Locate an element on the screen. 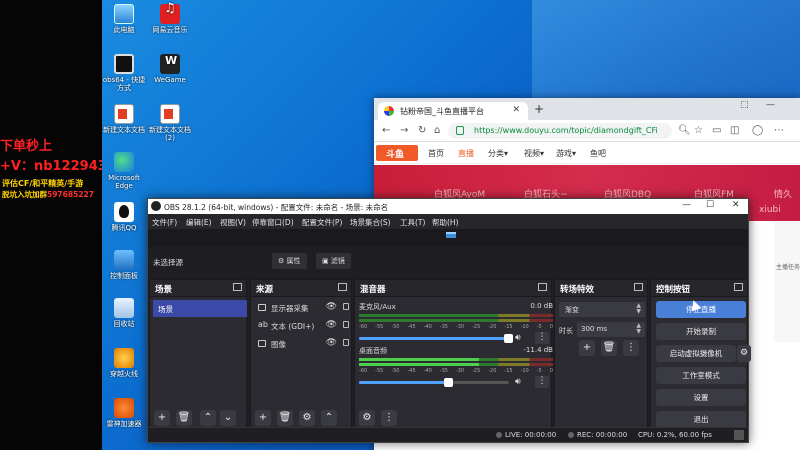 This screenshot has width=800, height=450. duration-input: 300 ms ▲ ▼ is located at coordinates (611, 329).